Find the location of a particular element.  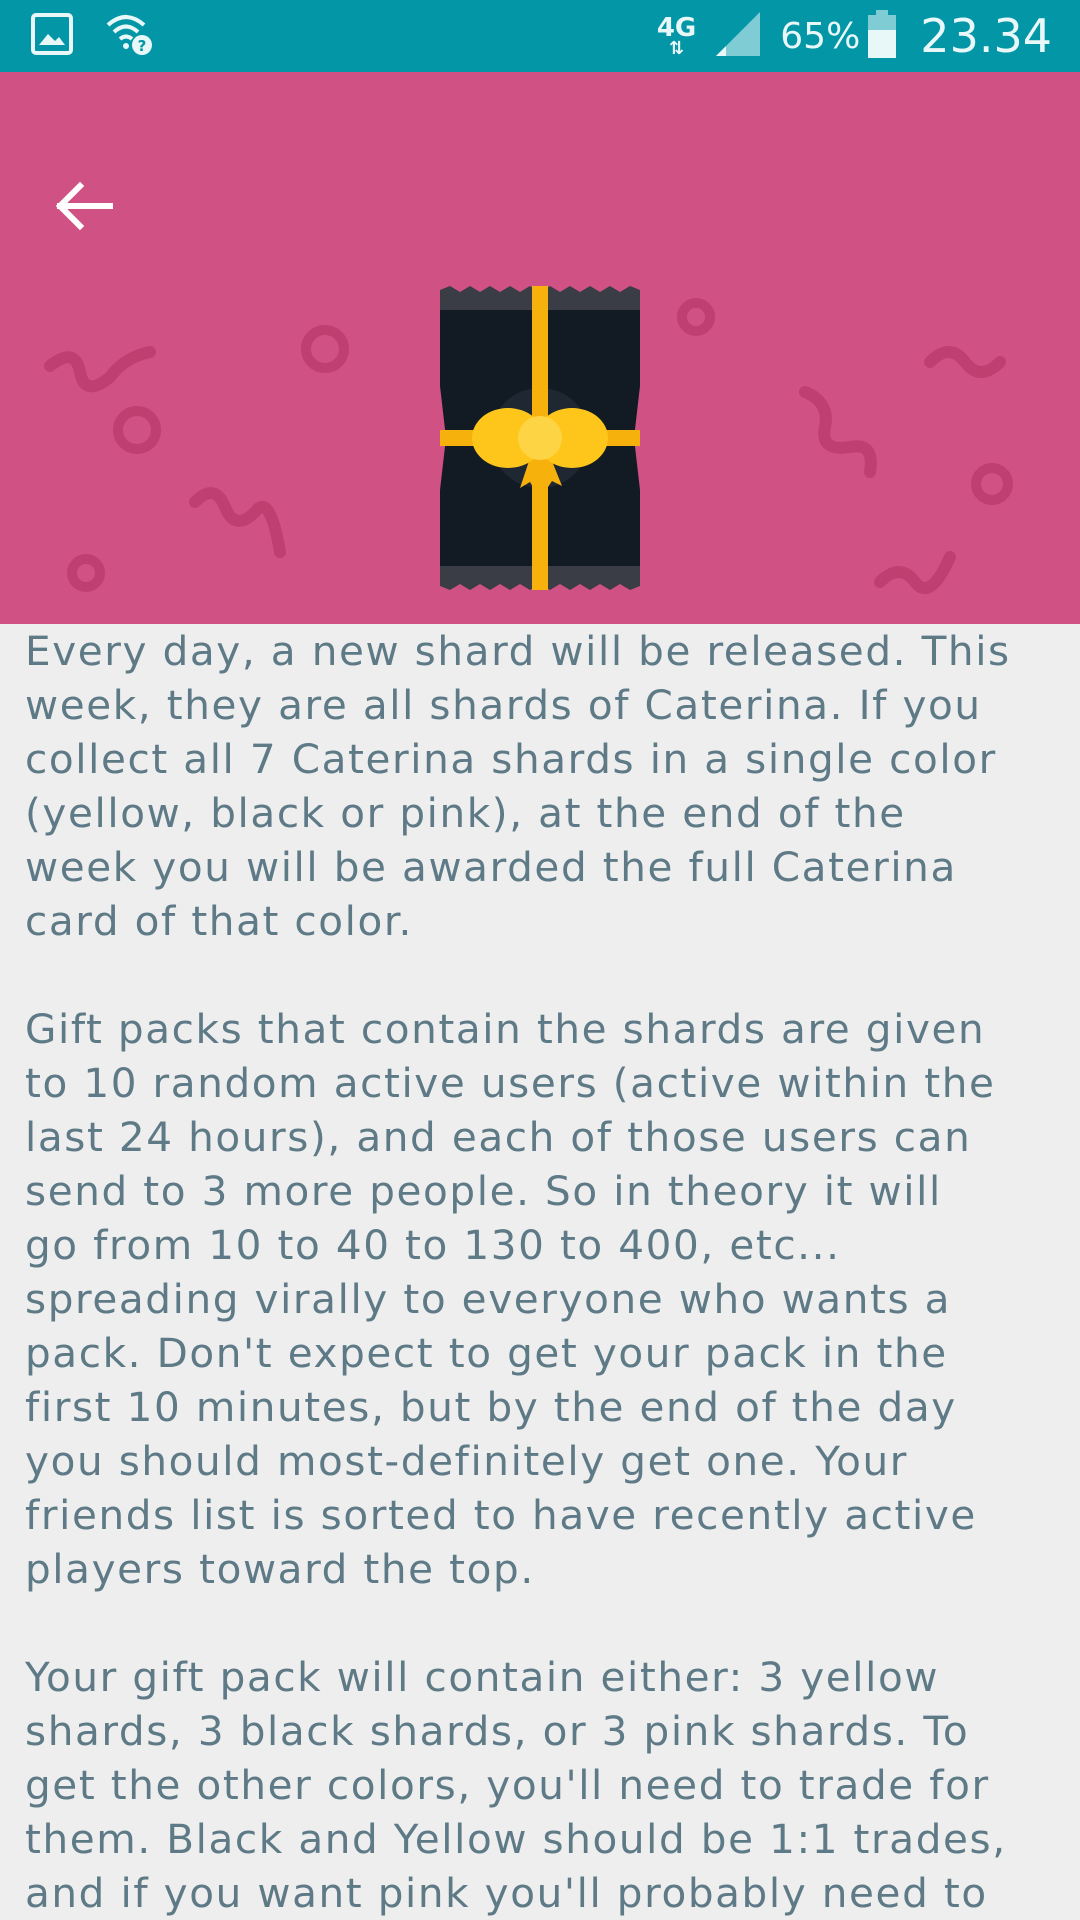

arrow-left-icon is located at coordinates (84, 206).